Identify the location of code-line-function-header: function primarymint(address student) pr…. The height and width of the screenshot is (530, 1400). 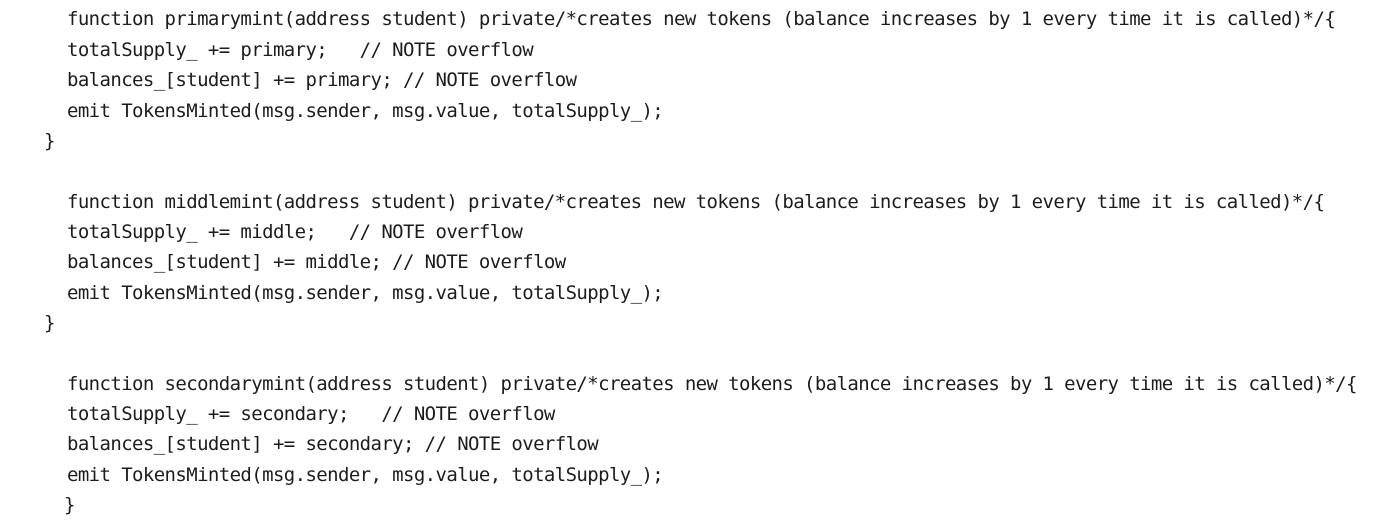
(701, 19).